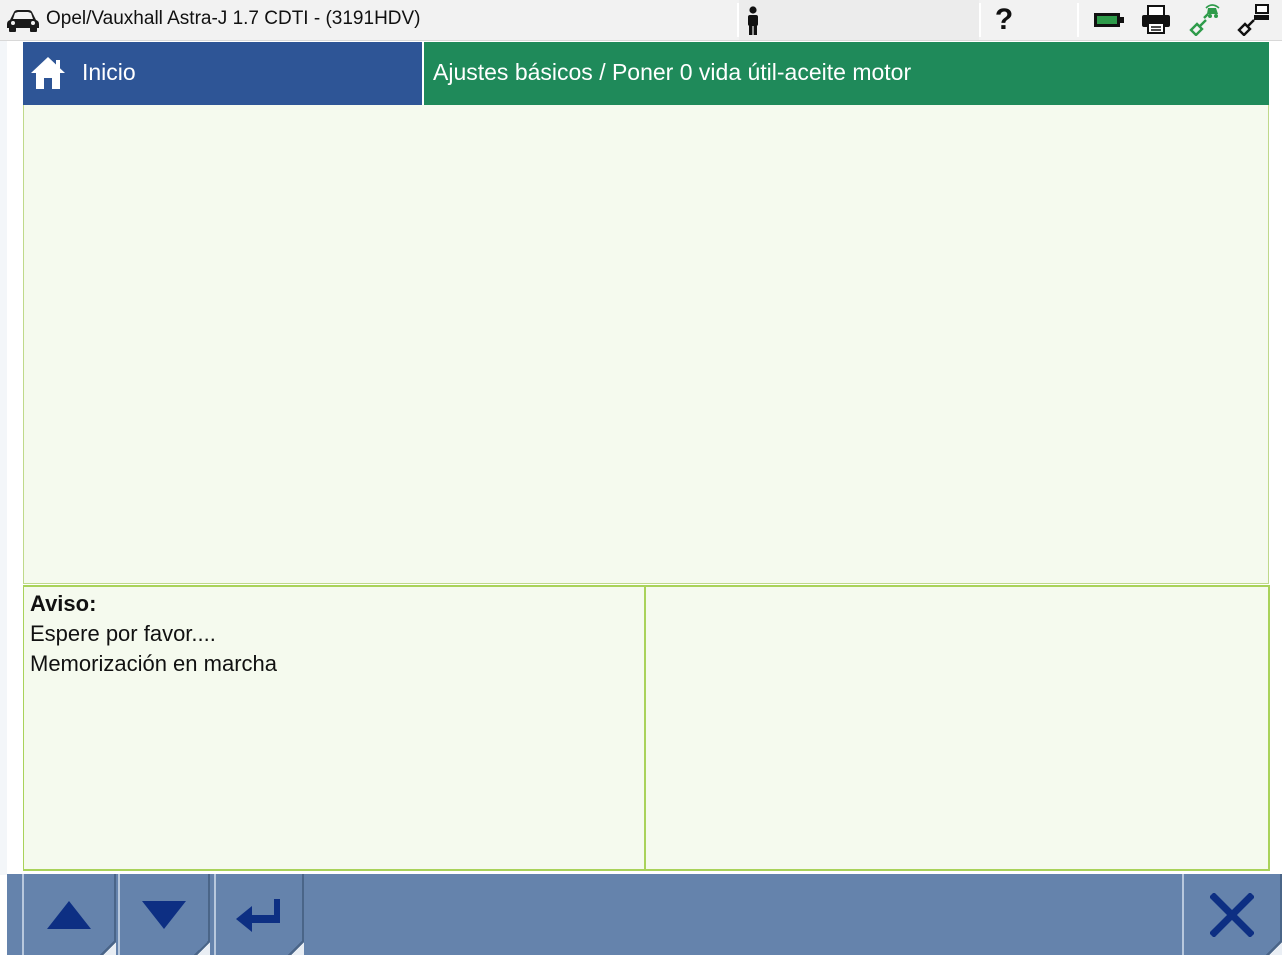 The height and width of the screenshot is (955, 1282). I want to click on help-icon: ?, so click(1004, 20).